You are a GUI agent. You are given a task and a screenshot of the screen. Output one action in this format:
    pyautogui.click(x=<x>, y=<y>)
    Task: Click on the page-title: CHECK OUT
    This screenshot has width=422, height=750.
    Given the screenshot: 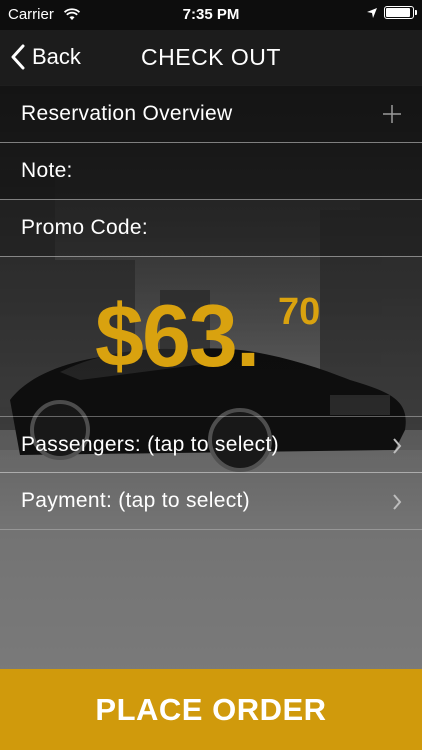 What is the action you would take?
    pyautogui.click(x=211, y=57)
    